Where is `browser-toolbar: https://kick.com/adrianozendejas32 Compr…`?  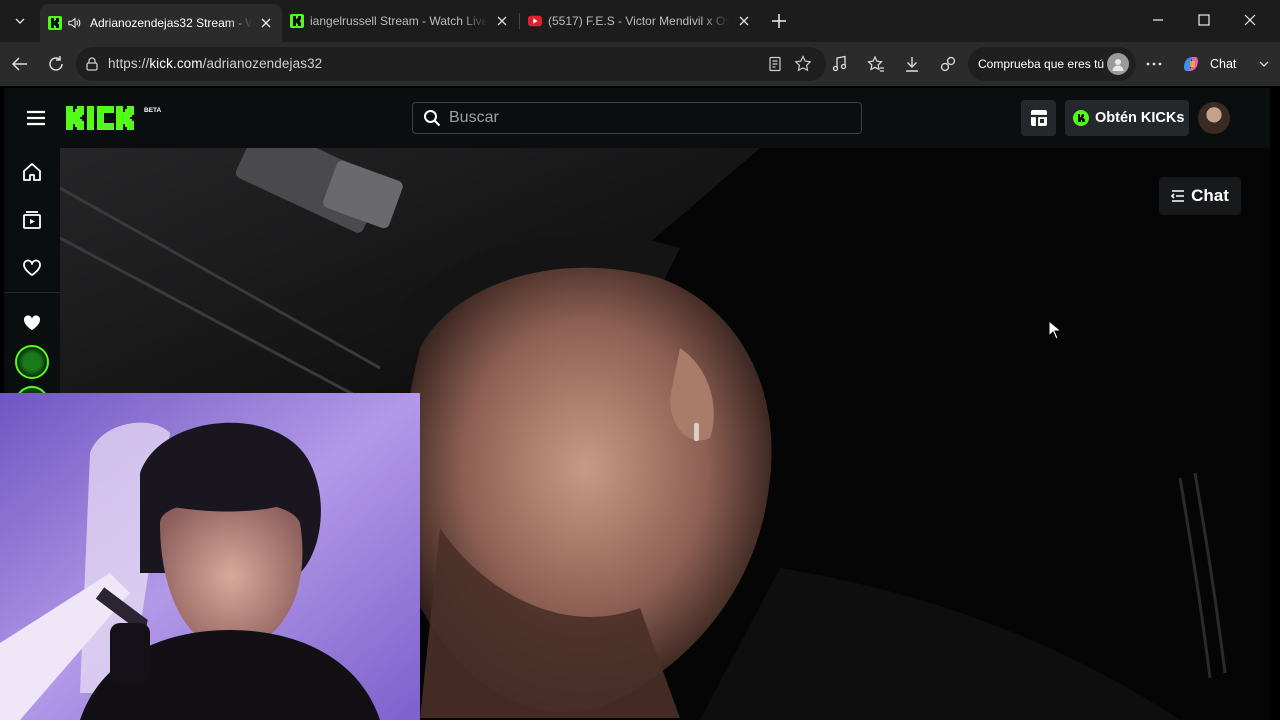 browser-toolbar: https://kick.com/adrianozendejas32 Compr… is located at coordinates (640, 64).